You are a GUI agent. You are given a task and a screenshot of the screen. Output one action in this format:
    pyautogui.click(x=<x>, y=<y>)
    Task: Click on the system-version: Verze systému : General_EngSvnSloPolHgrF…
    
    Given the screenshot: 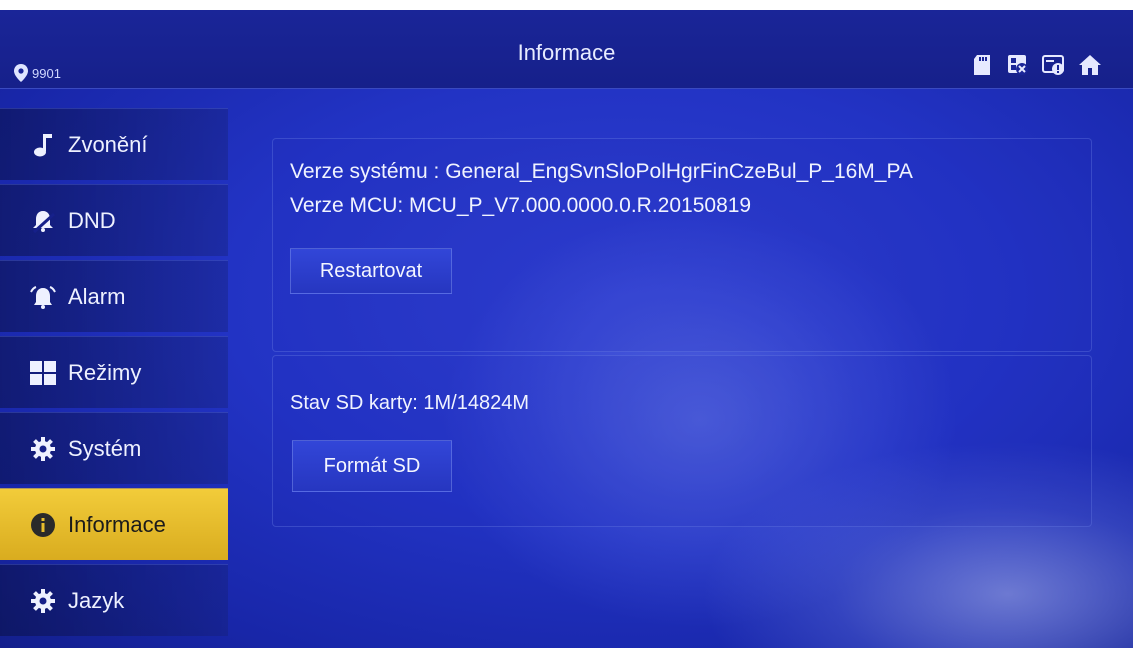 What is the action you would take?
    pyautogui.click(x=601, y=171)
    